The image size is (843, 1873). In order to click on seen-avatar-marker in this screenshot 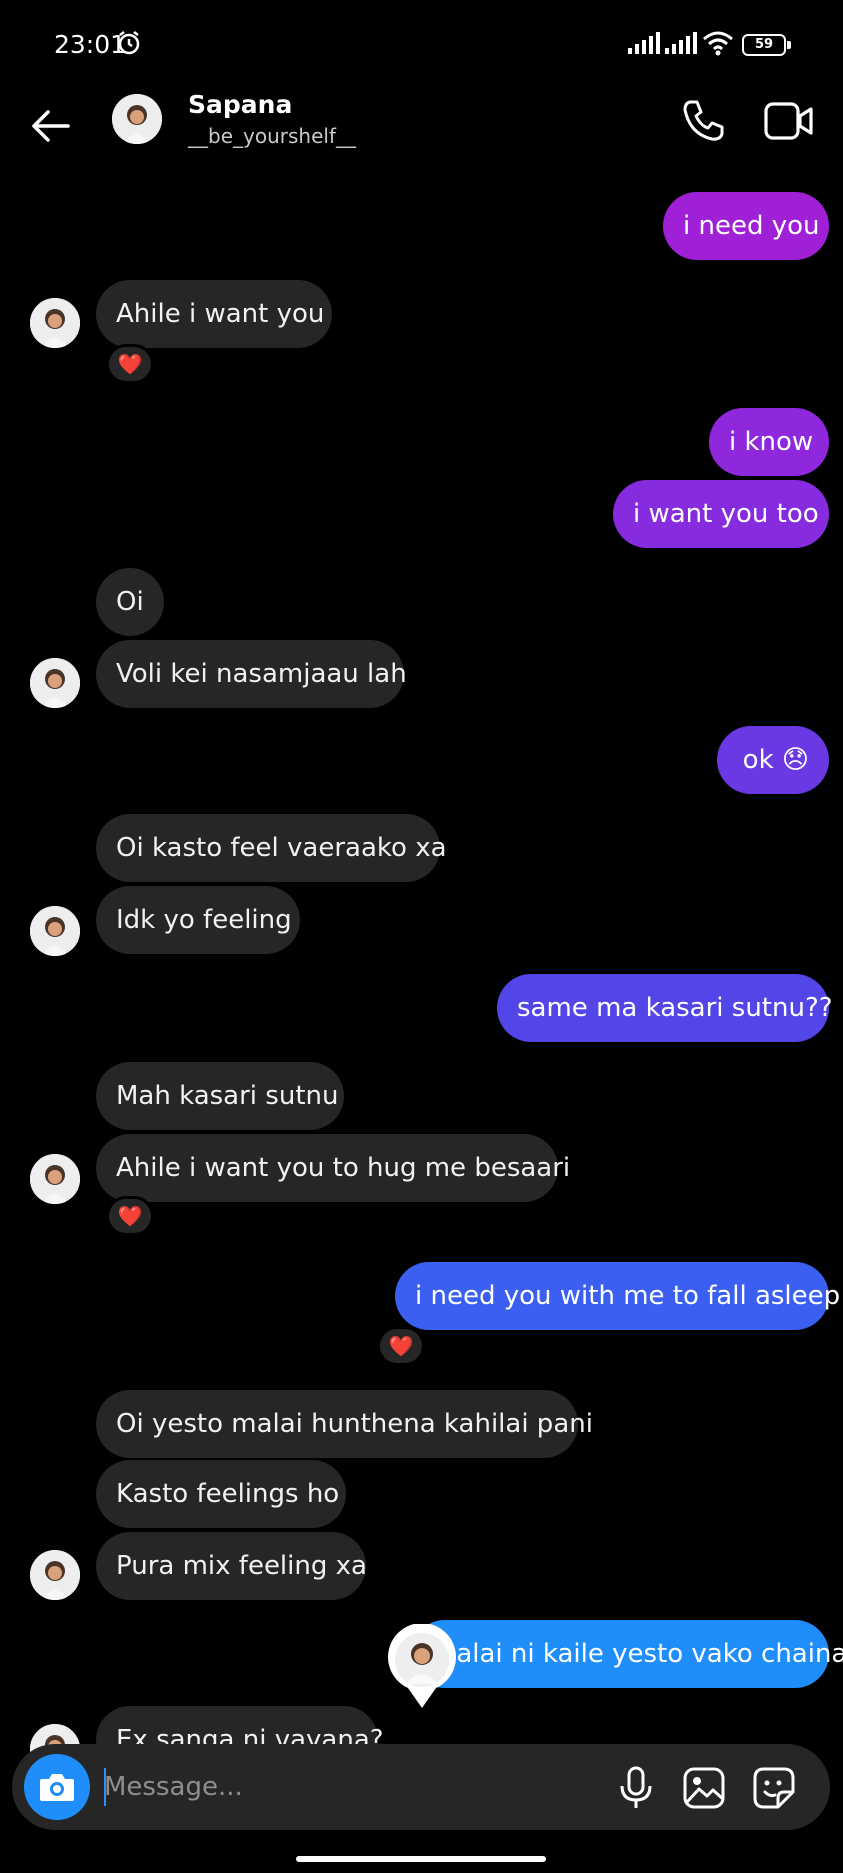, I will do `click(422, 1666)`.